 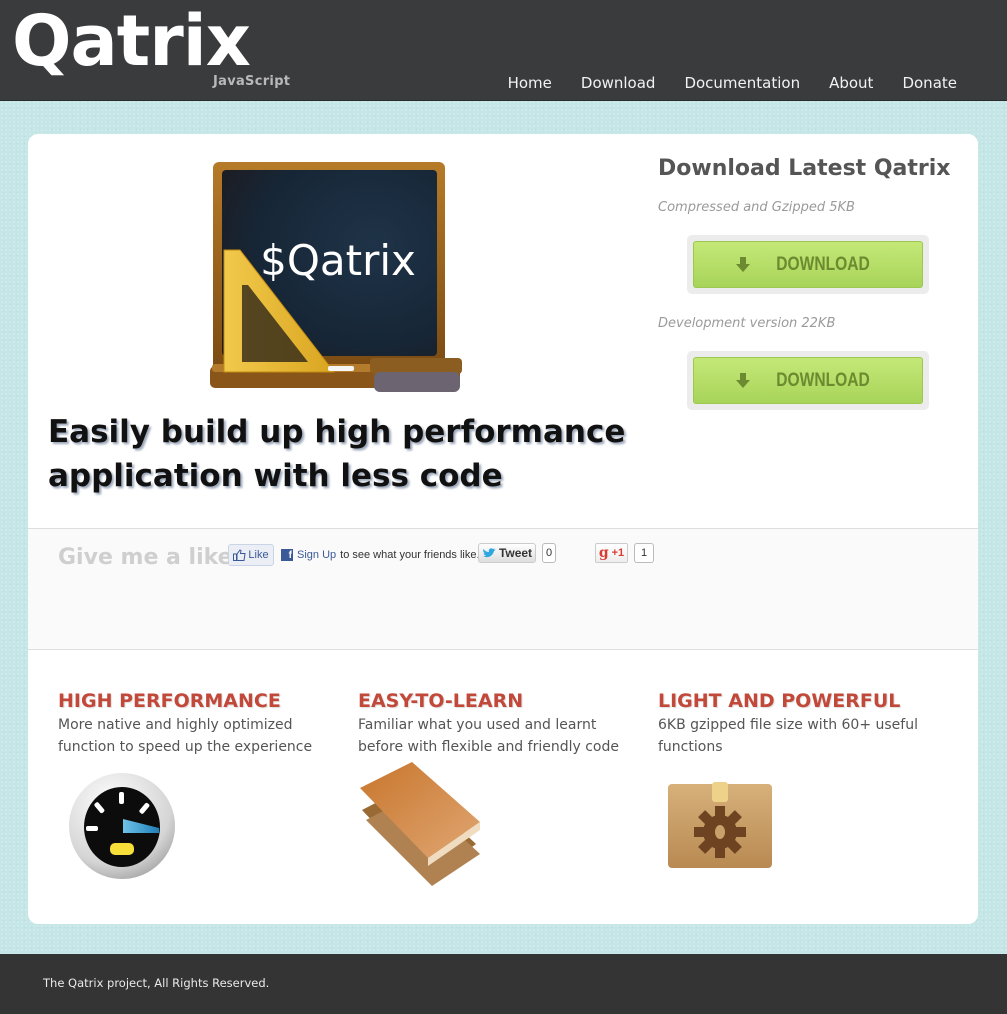 What do you see at coordinates (489, 552) in the screenshot?
I see `twitter-bird-icon` at bounding box center [489, 552].